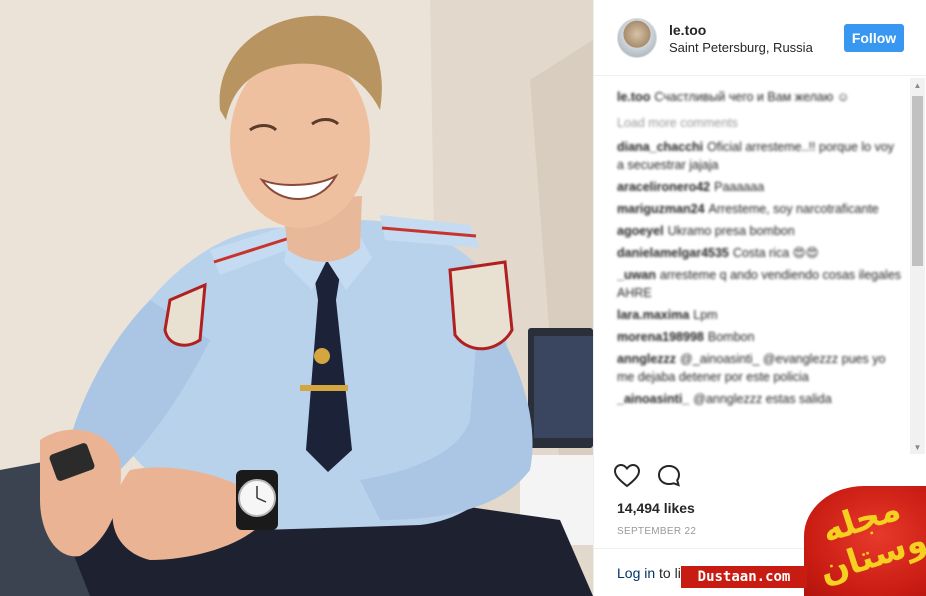  What do you see at coordinates (705, 315) in the screenshot?
I see `comment-text: Lpm` at bounding box center [705, 315].